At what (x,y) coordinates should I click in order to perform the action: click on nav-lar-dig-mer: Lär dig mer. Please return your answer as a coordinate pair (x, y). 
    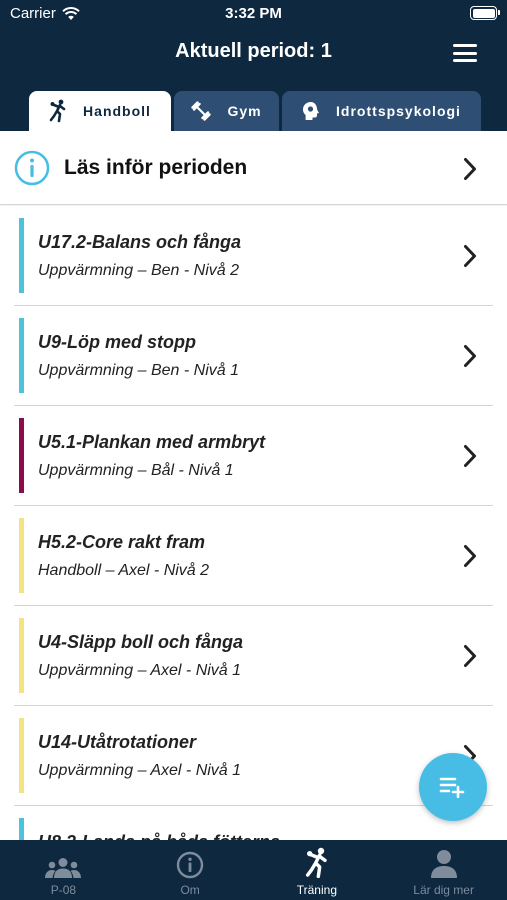
    Looking at the image, I should click on (443, 870).